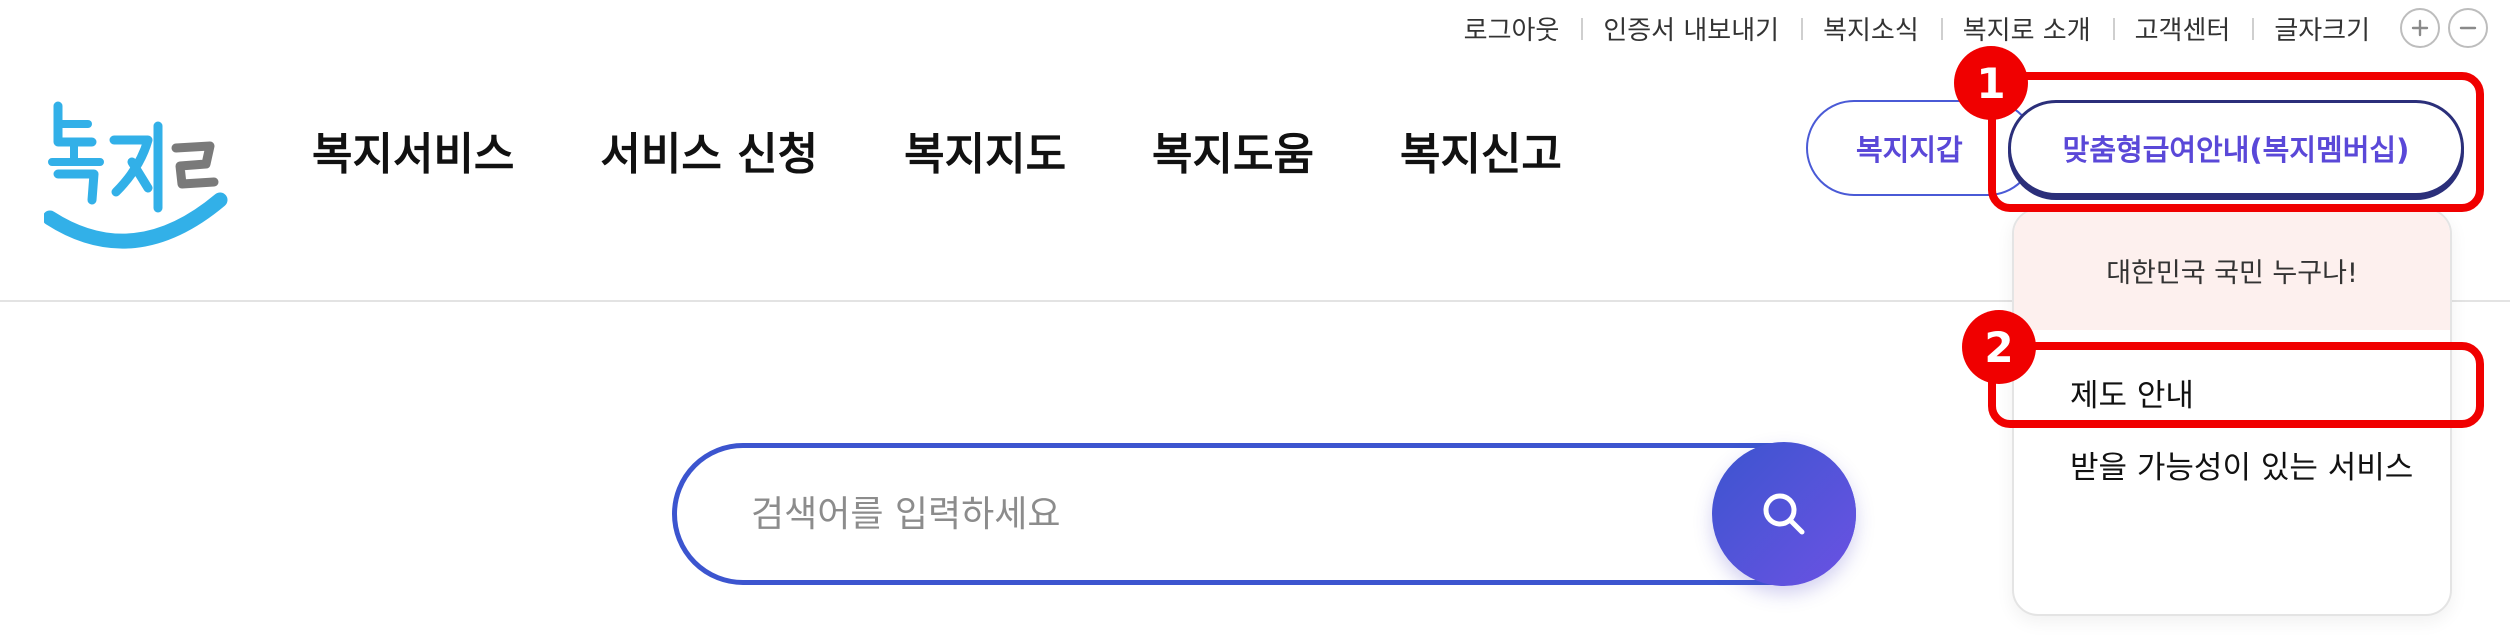  Describe the element at coordinates (1871, 28) in the screenshot. I see `welfare-news-link: 복지소식` at that location.